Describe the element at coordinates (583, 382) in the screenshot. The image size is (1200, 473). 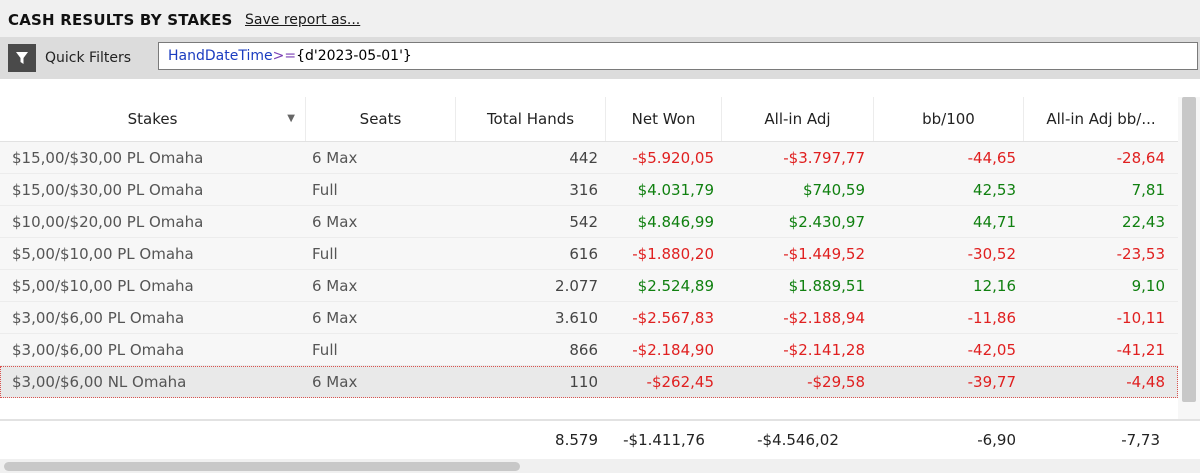
I see `total-hands-cell: 110` at that location.